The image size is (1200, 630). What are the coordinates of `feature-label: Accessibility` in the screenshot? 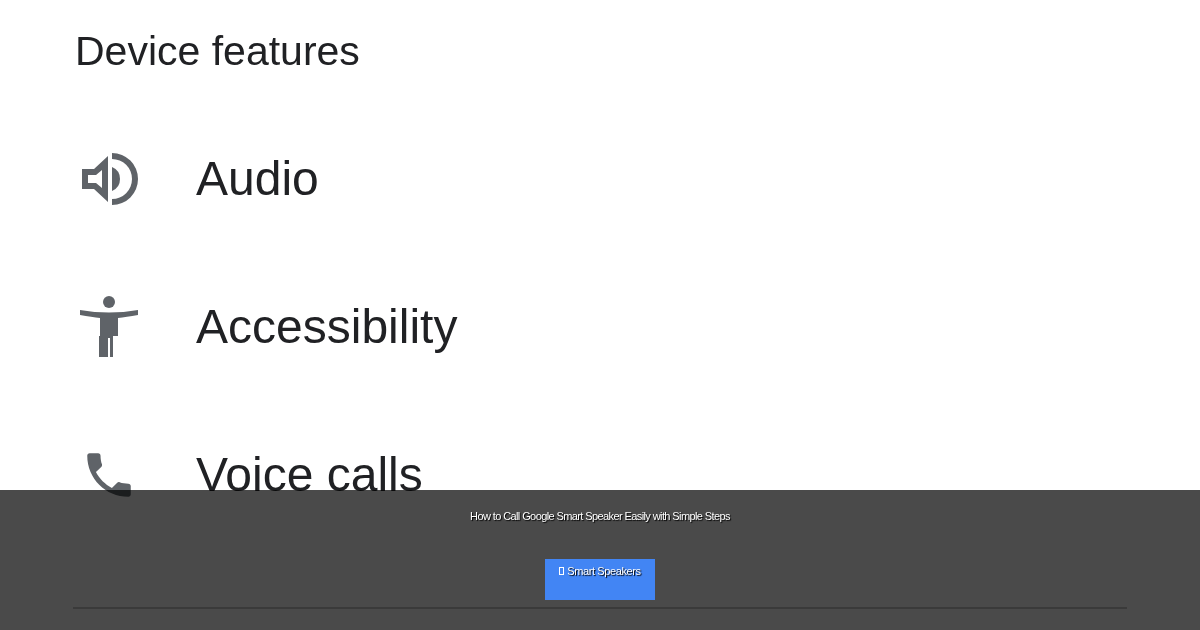 It's located at (327, 327).